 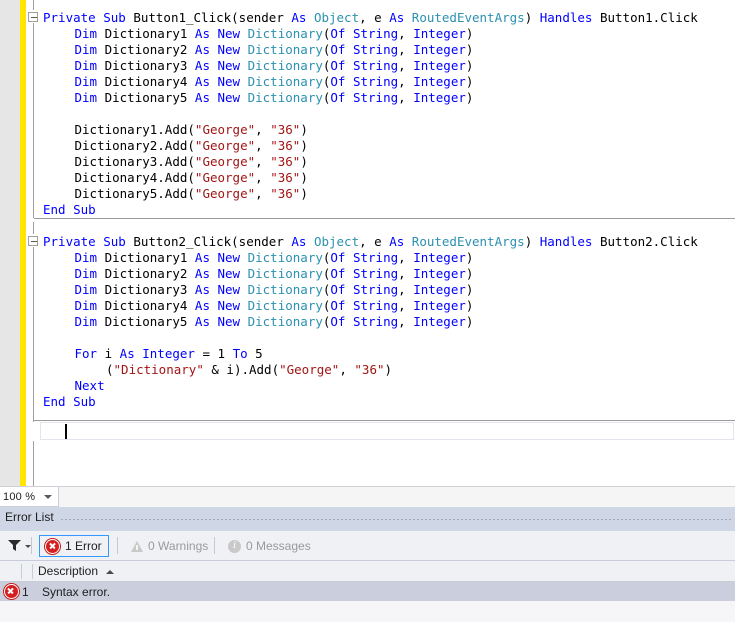 What do you see at coordinates (134, 177) in the screenshot?
I see `code-token: Dictionary4.Add(` at bounding box center [134, 177].